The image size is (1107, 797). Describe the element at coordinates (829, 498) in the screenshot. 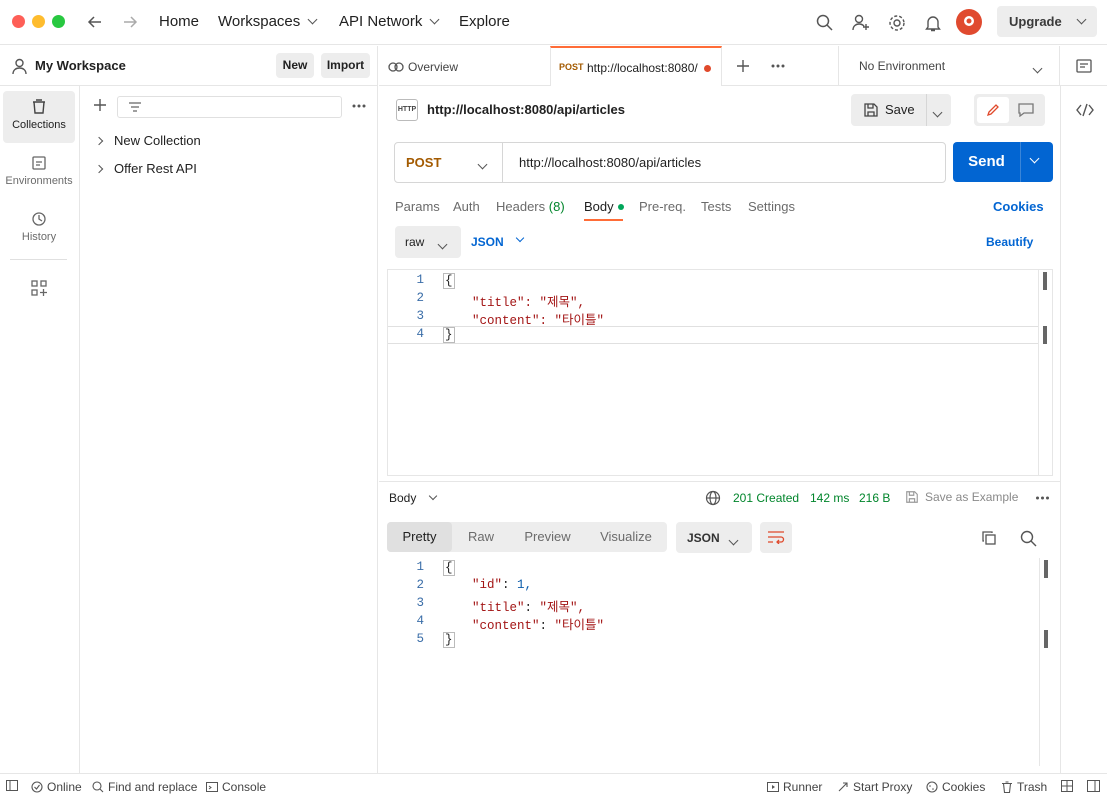

I see `response-time: 142 ms` at that location.